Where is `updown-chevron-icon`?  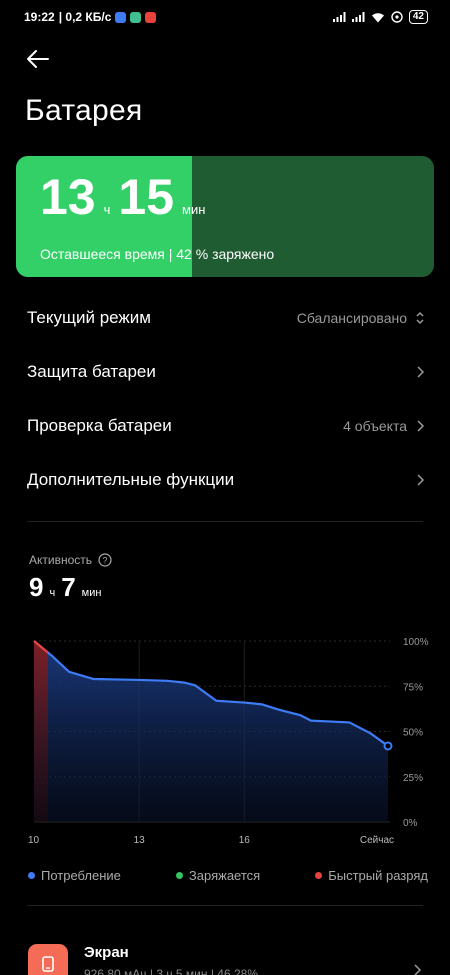
updown-chevron-icon is located at coordinates (420, 318).